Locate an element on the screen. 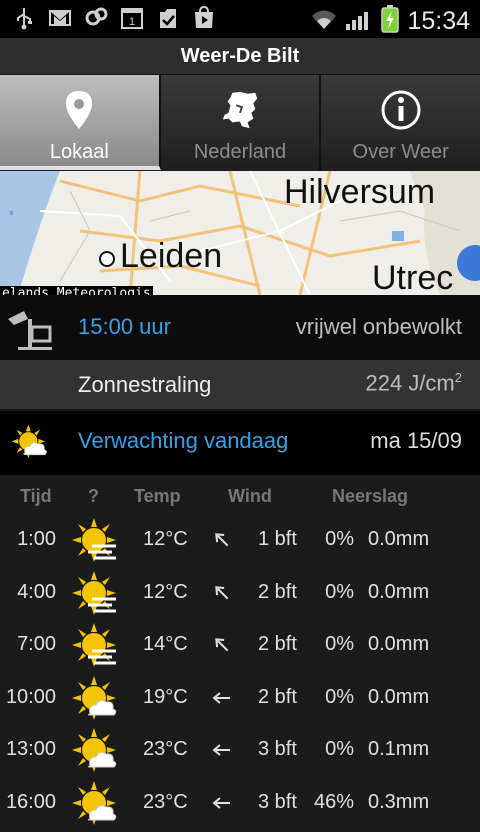 The height and width of the screenshot is (832, 480). tab-lokaal-label: Lokaal is located at coordinates (79, 152).